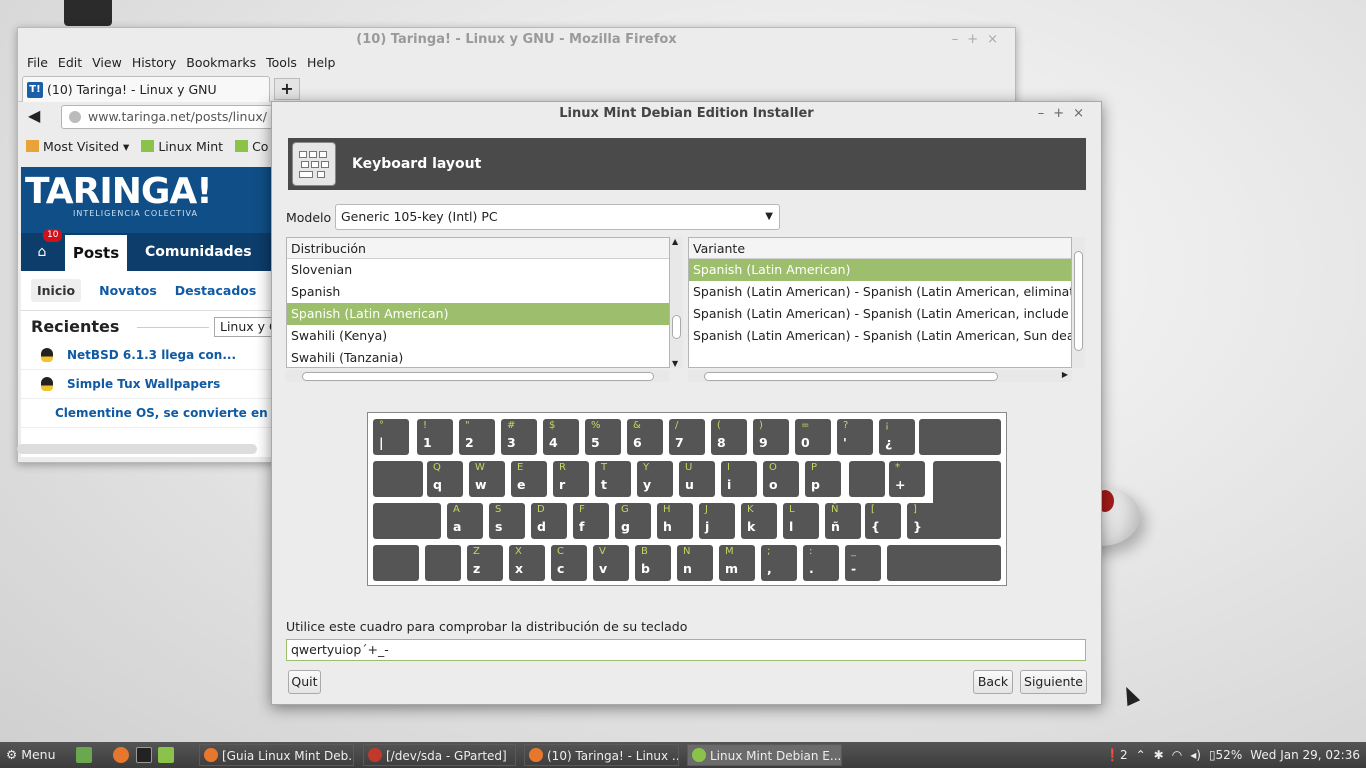 The width and height of the screenshot is (1366, 768). What do you see at coordinates (31, 755) in the screenshot?
I see `start-menu-button: ⚙ Menu` at bounding box center [31, 755].